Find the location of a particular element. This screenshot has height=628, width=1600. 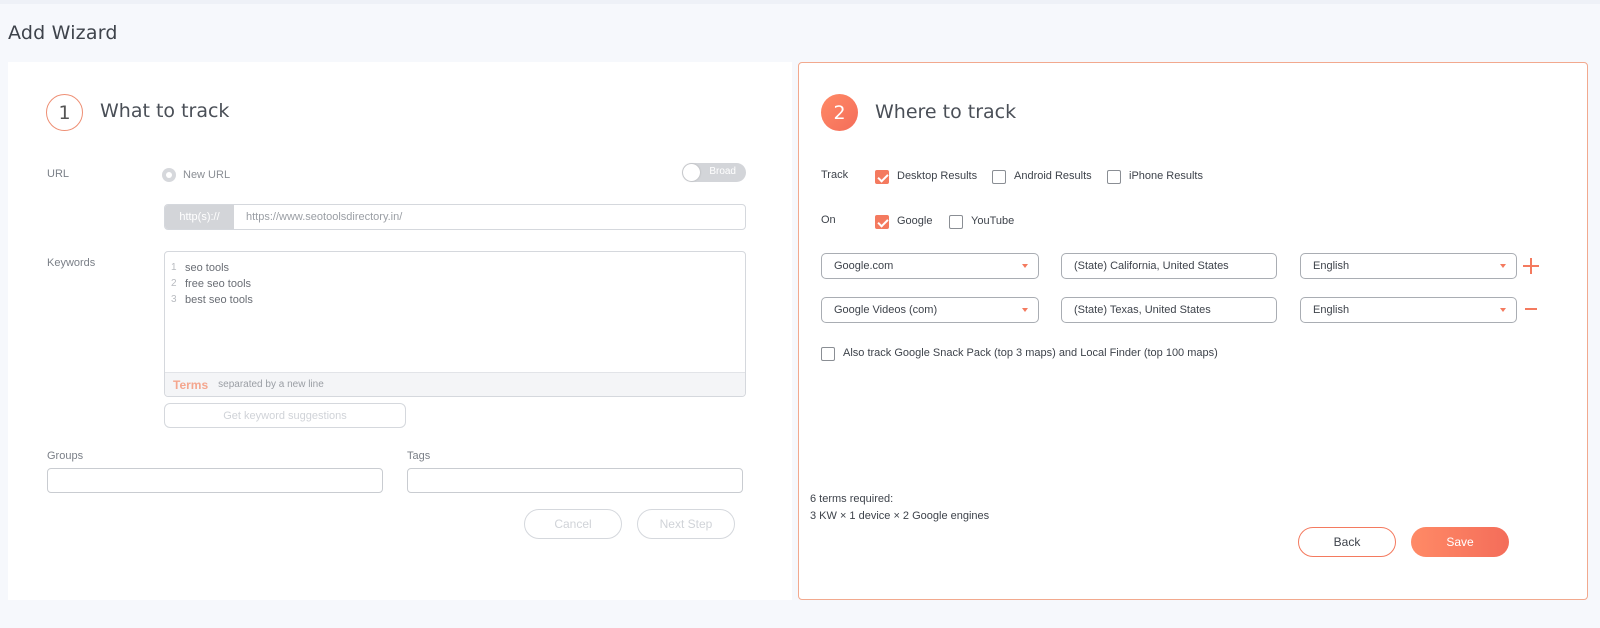

keyword-text: best seo tools is located at coordinates (219, 300).